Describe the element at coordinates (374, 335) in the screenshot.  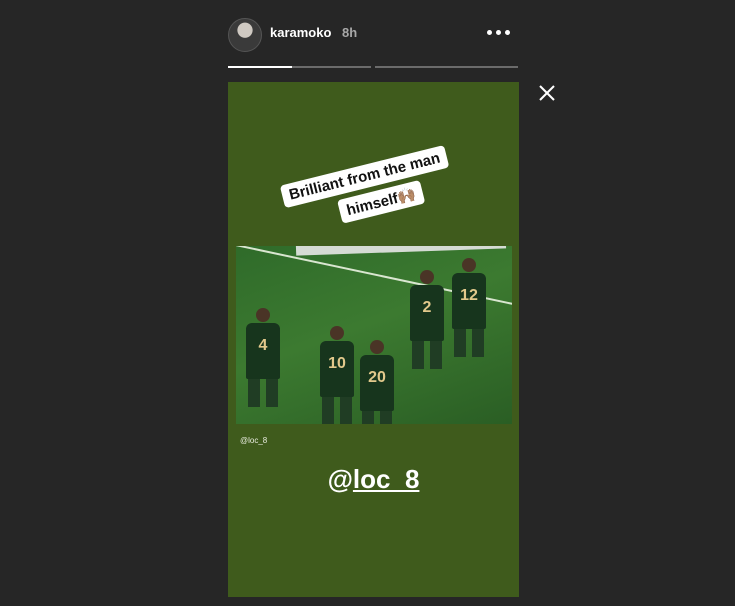
I see `shared-photo: 4 10 20 2 12` at that location.